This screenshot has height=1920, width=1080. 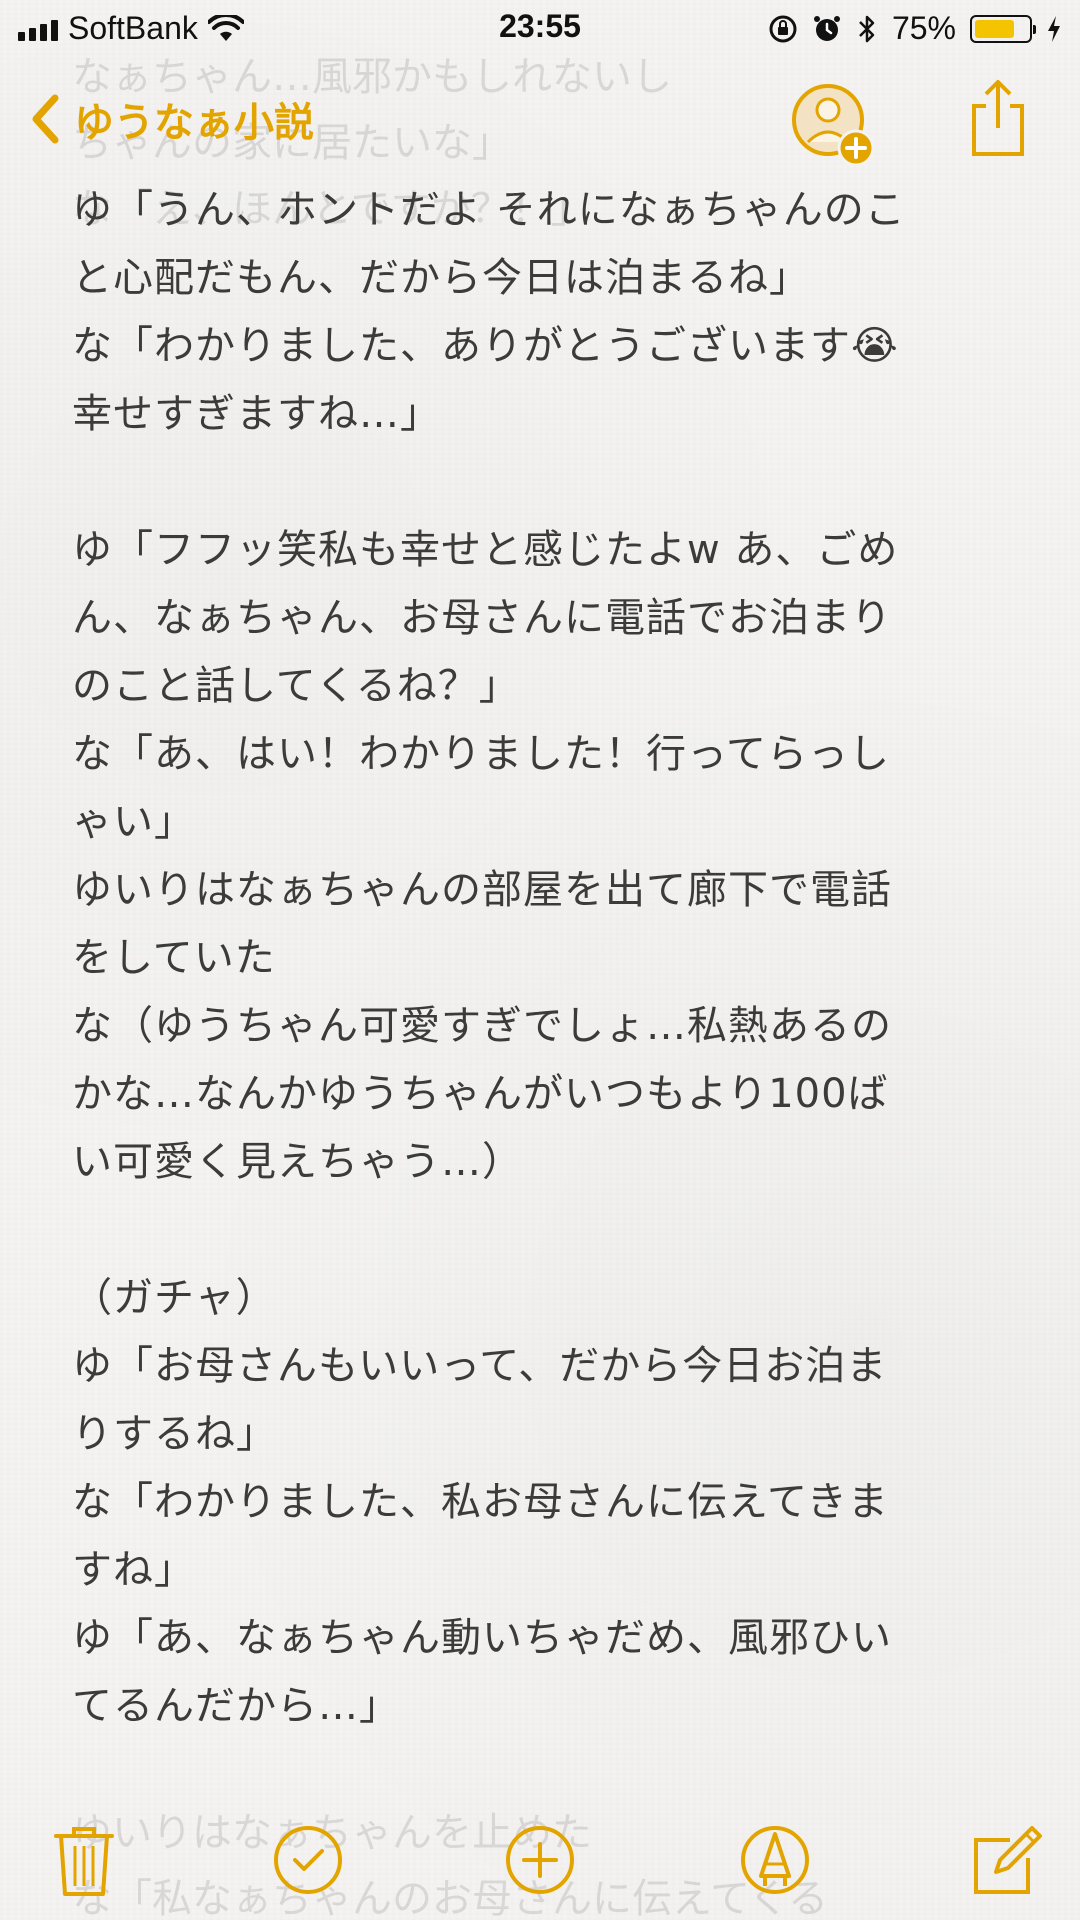 I want to click on note-line: な（ゆうちゃん可愛すぎでしょ…私熱あるの, so click(x=482, y=1026).